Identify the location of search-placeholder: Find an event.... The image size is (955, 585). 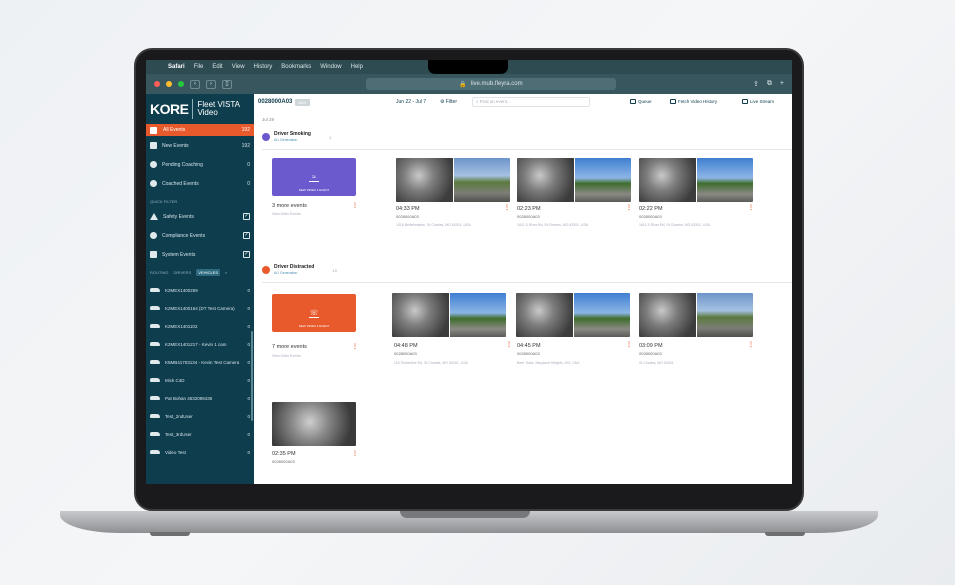
(495, 101).